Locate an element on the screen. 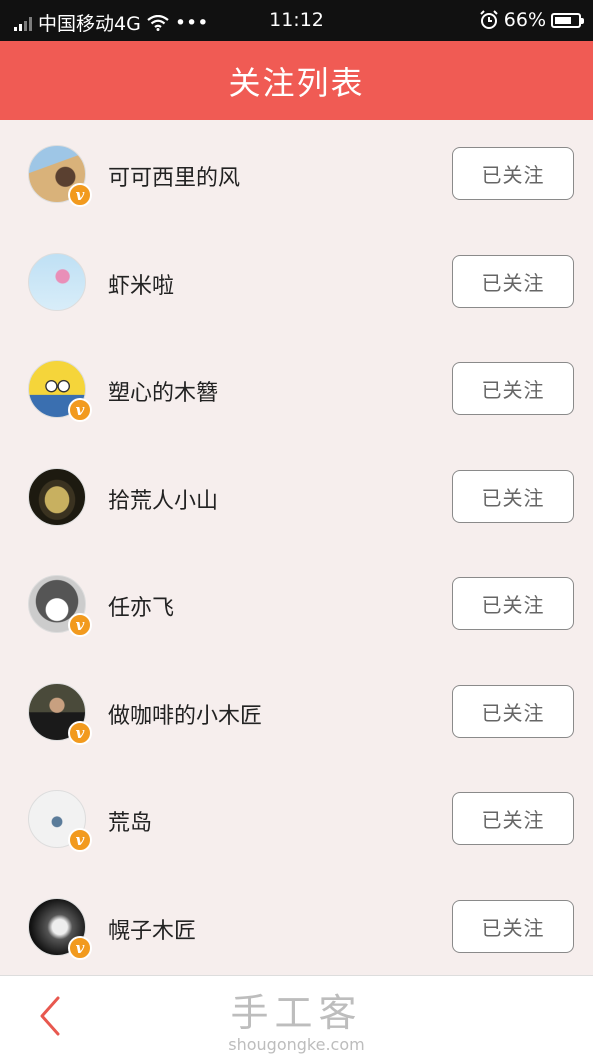 The height and width of the screenshot is (1055, 593). site-logo: 手工客 shougongke.com is located at coordinates (296, 1018).